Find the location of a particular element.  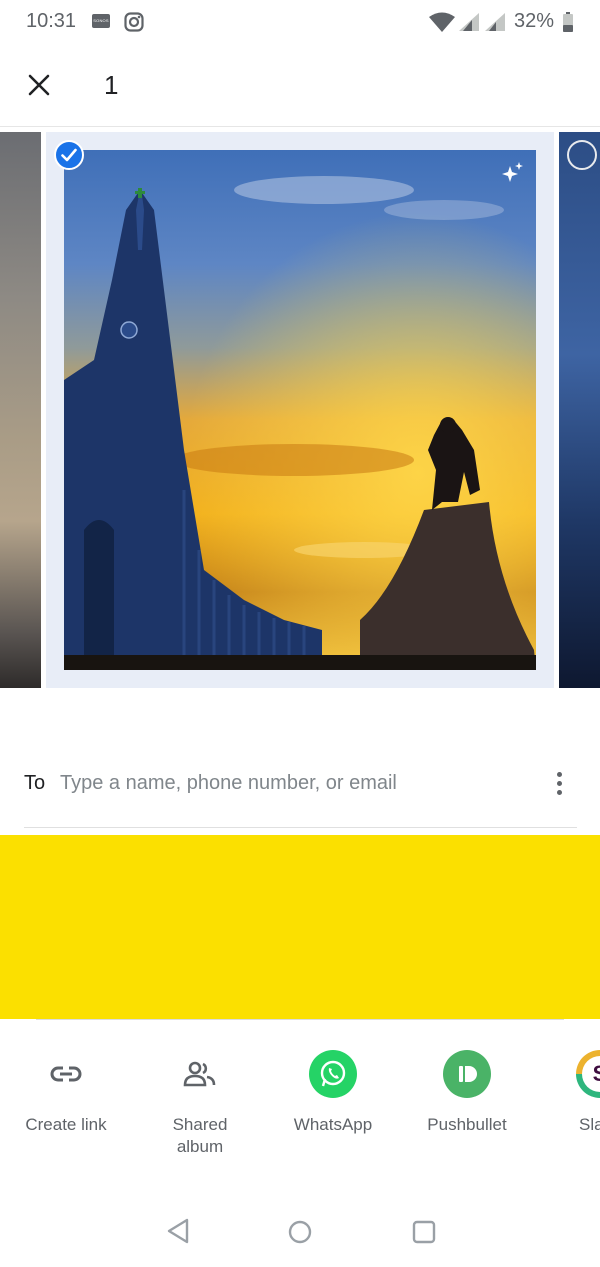

highlight-block is located at coordinates (300, 927).